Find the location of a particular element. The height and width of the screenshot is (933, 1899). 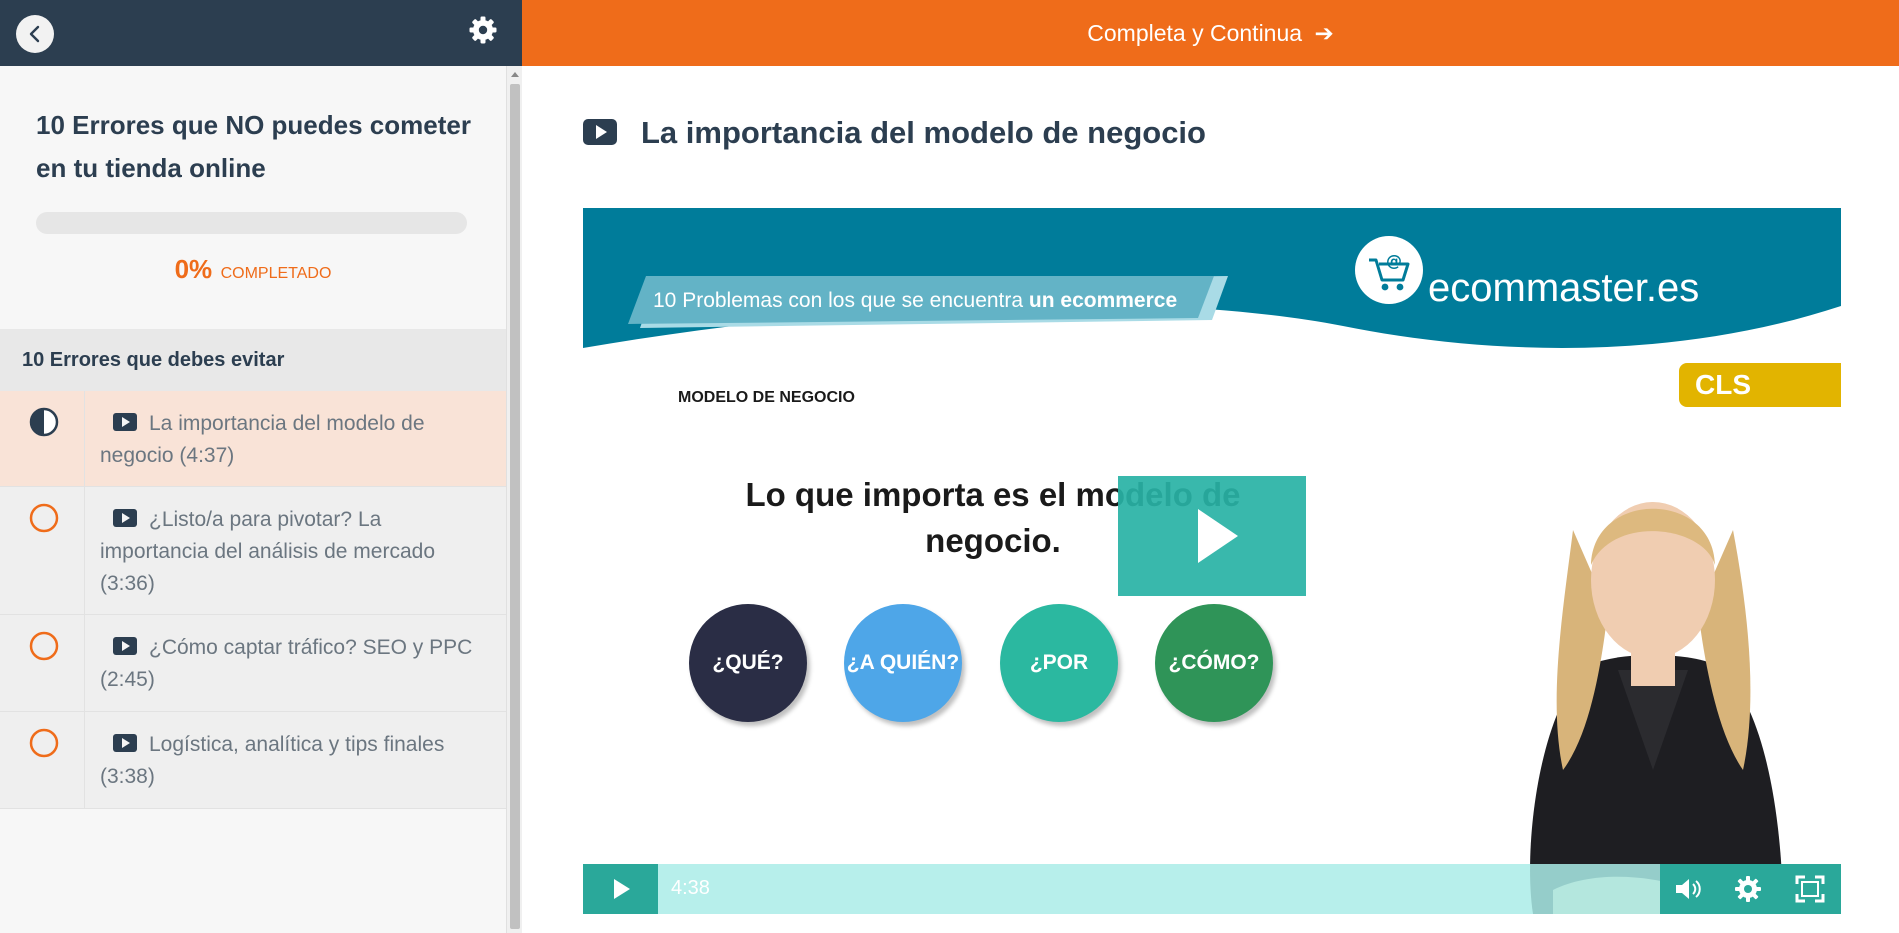

cls-badge: CLS is located at coordinates (1760, 385).